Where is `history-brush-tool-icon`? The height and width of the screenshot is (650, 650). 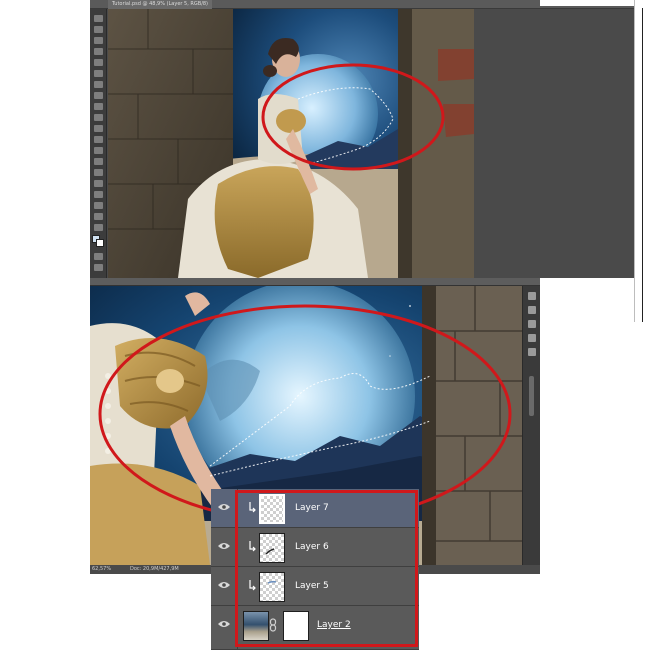
history-brush-tool-icon is located at coordinates (98, 117).